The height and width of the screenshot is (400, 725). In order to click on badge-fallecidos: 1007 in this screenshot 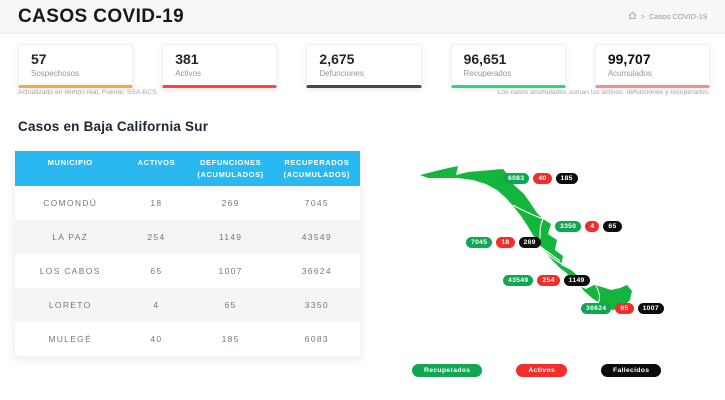, I will do `click(650, 308)`.